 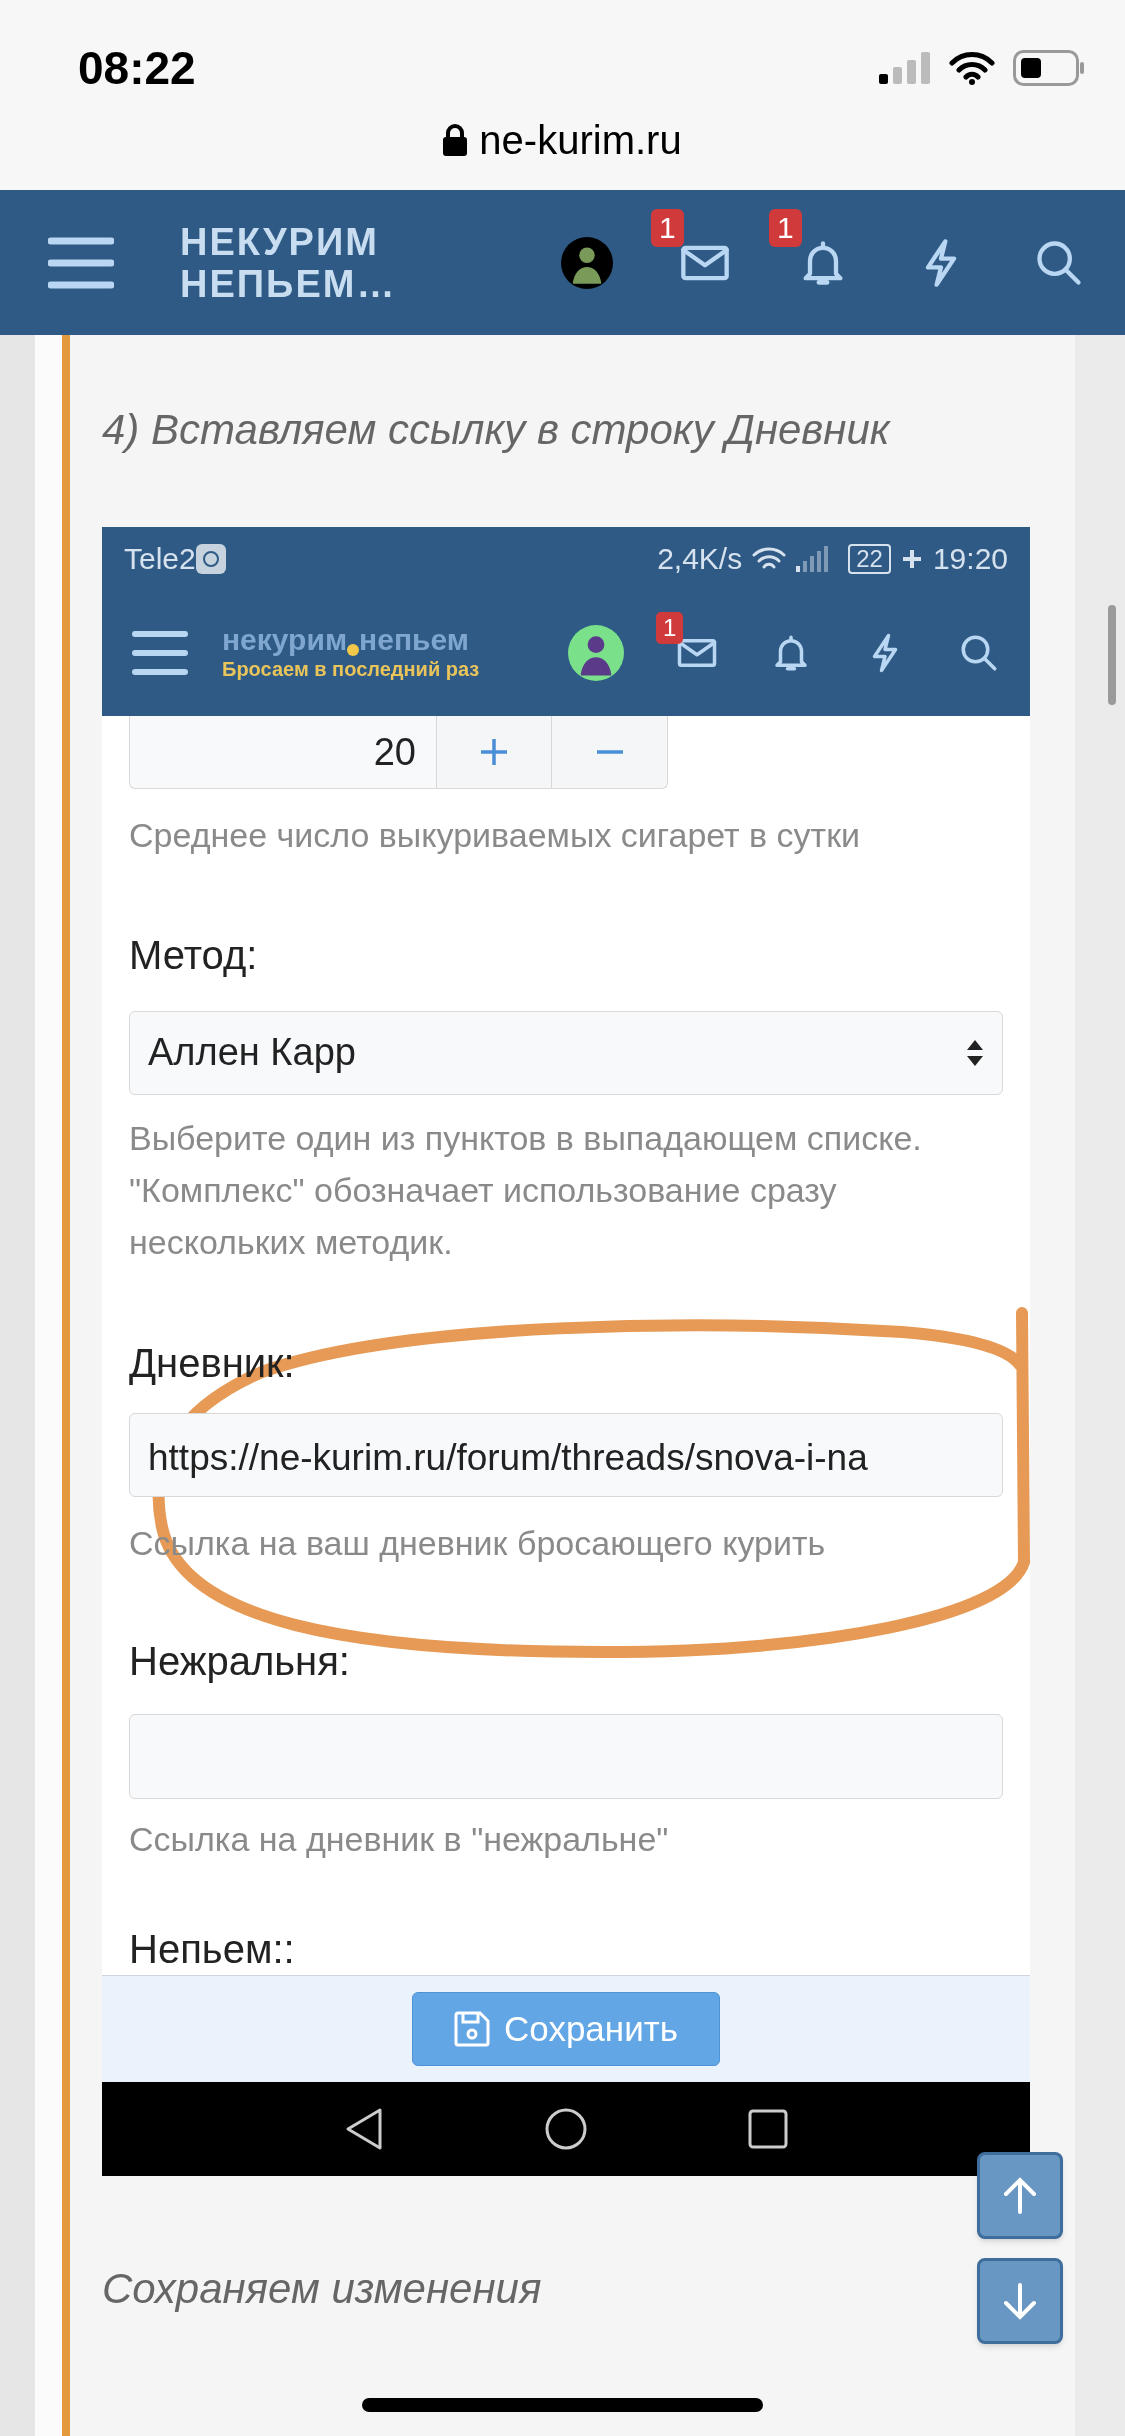 What do you see at coordinates (566, 1455) in the screenshot?
I see `input-field: https://ne-kurim.ru/forum/threads/snova-i-na` at bounding box center [566, 1455].